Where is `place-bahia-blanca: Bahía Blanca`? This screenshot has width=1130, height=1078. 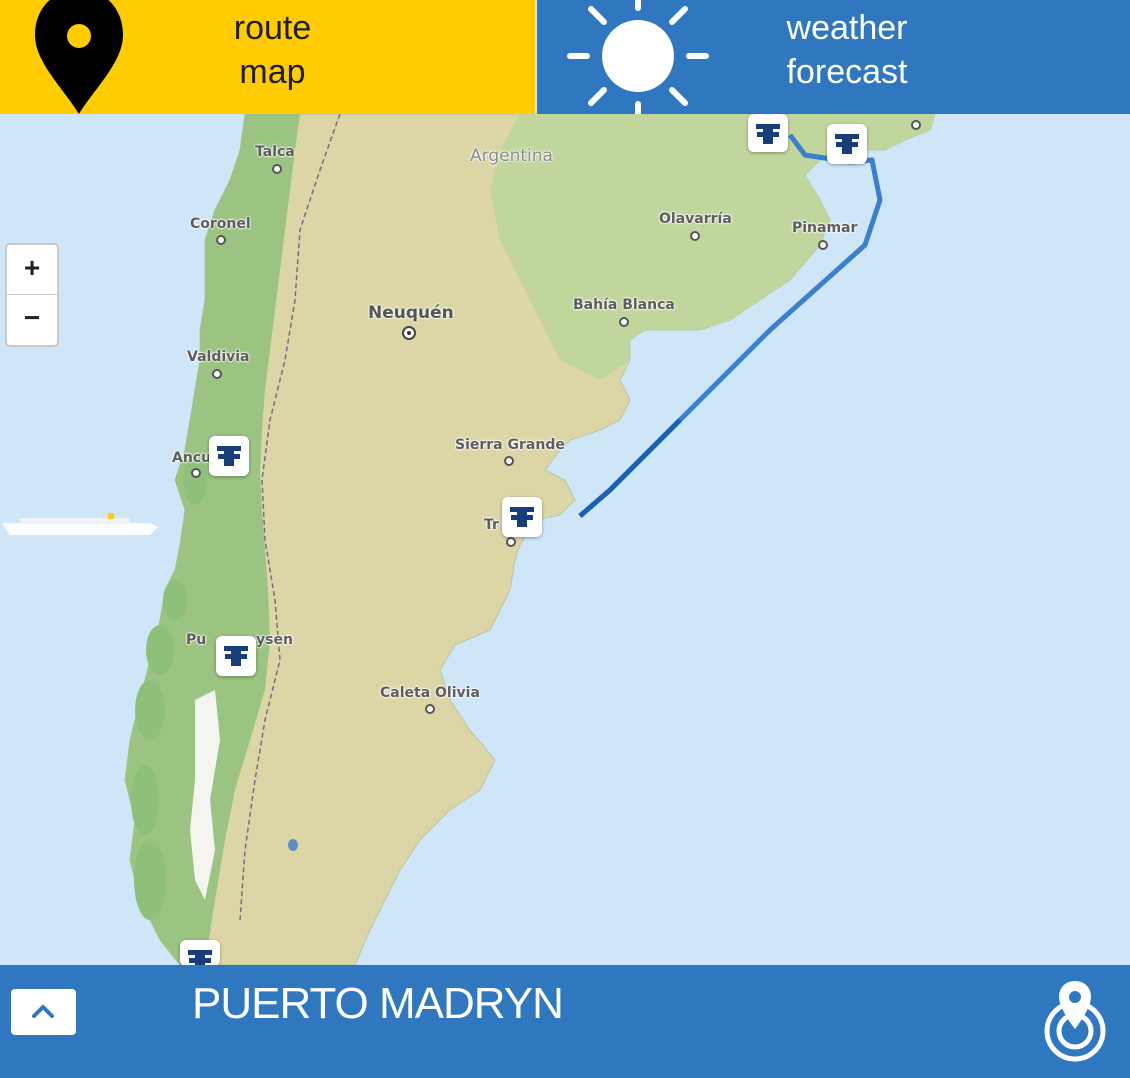
place-bahia-blanca: Bahía Blanca is located at coordinates (624, 305).